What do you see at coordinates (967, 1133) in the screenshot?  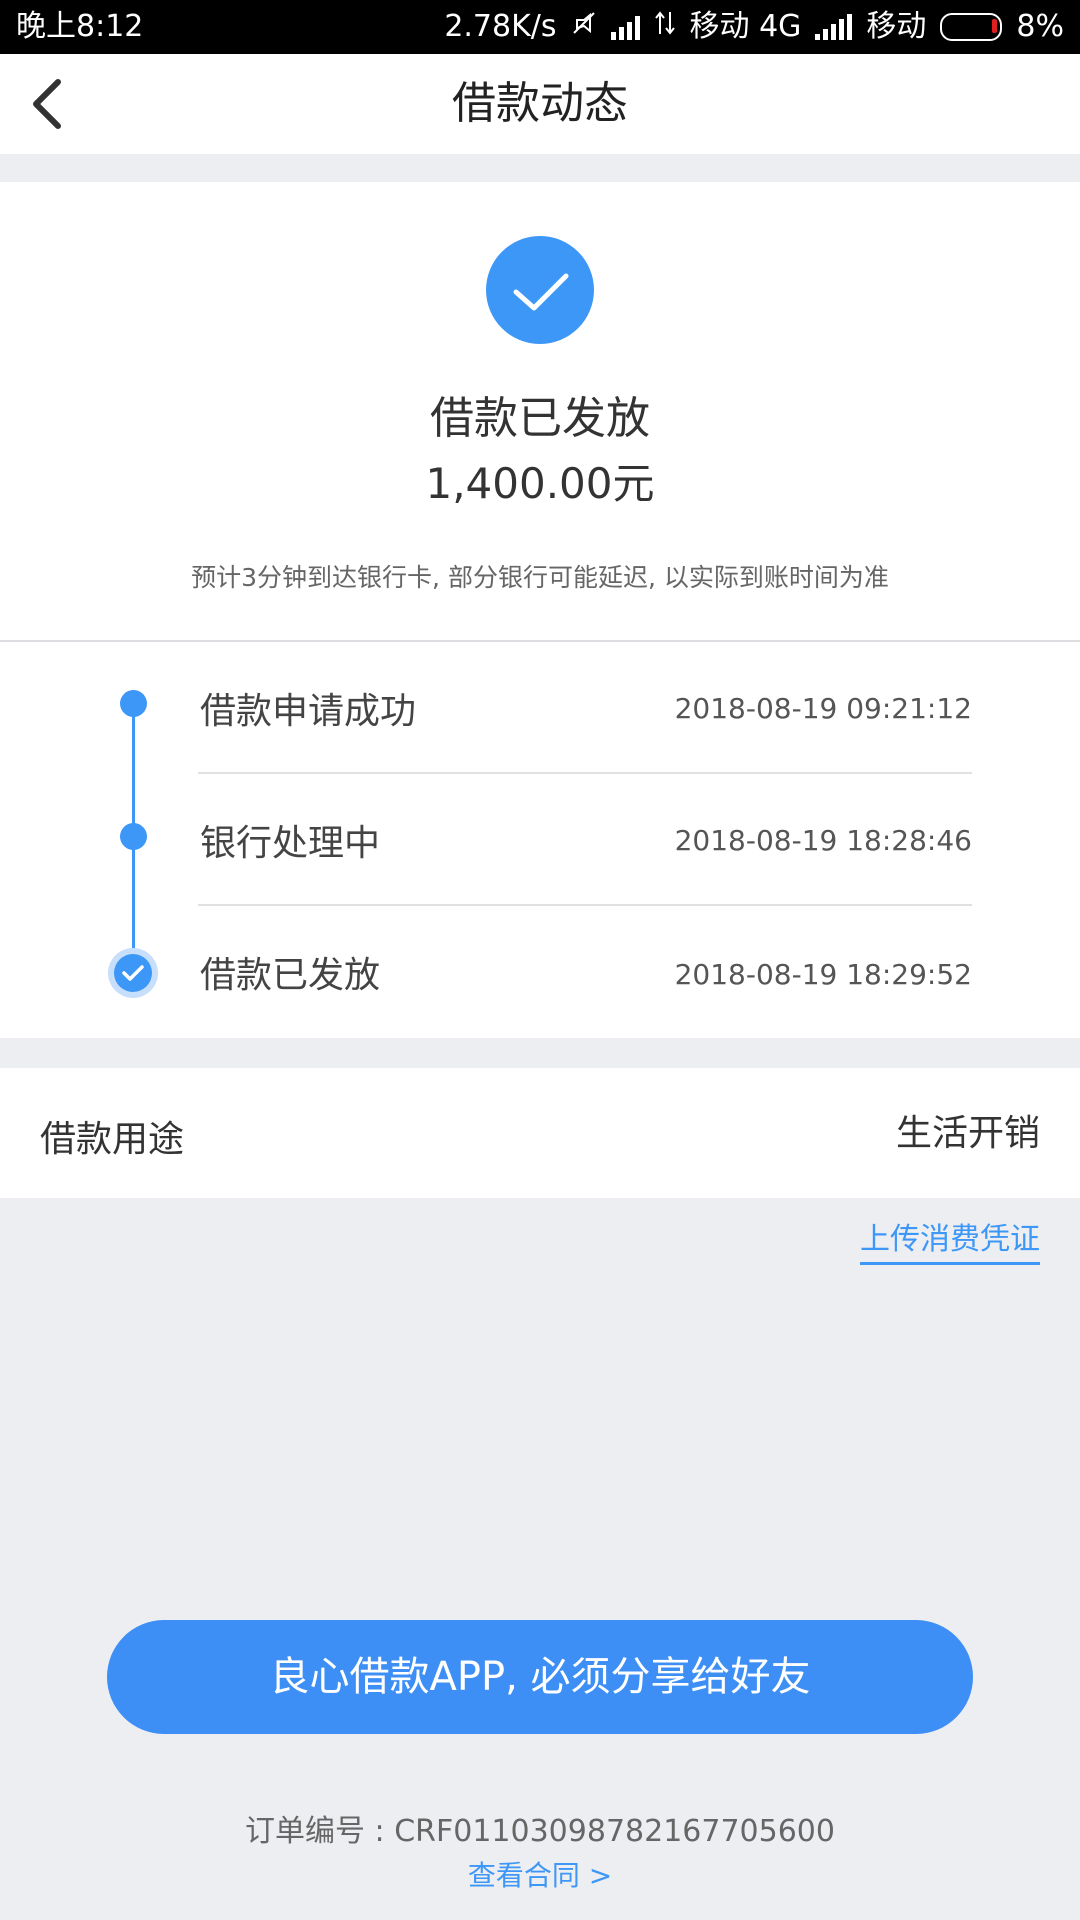 I see `loan-purpose-value: 生活开销` at bounding box center [967, 1133].